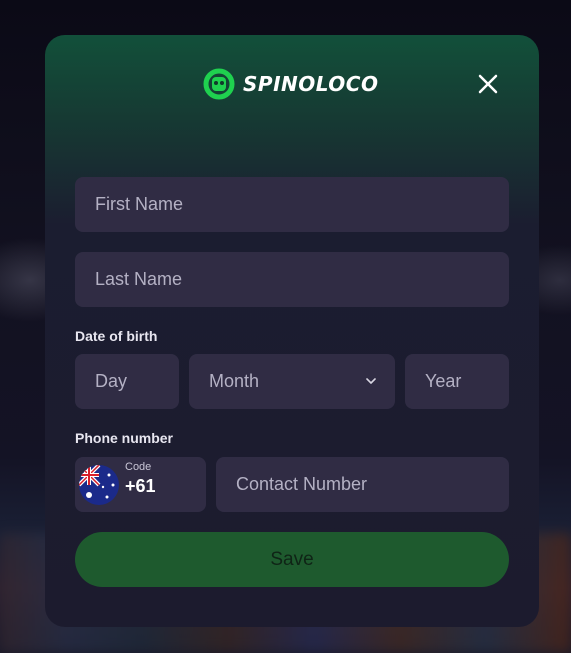 This screenshot has width=571, height=653. Describe the element at coordinates (99, 485) in the screenshot. I see `australia-flag-icon` at that location.